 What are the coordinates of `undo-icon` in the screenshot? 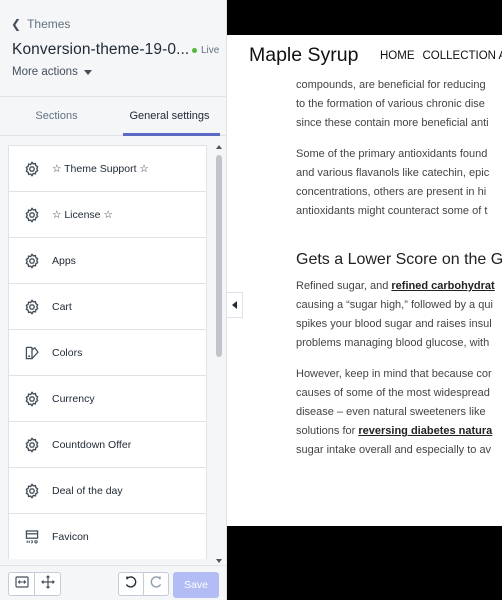 It's located at (131, 584).